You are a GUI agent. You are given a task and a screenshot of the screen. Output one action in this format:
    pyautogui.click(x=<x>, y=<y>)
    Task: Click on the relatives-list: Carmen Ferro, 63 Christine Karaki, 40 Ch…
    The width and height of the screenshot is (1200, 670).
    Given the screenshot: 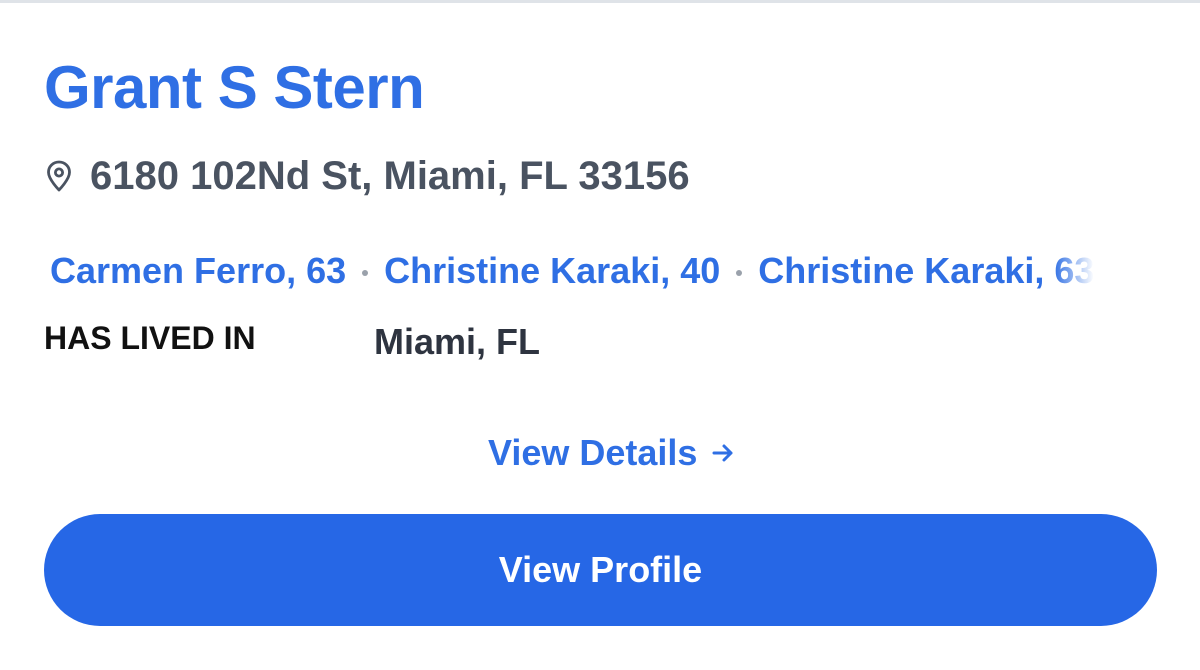 What is the action you would take?
    pyautogui.click(x=625, y=271)
    